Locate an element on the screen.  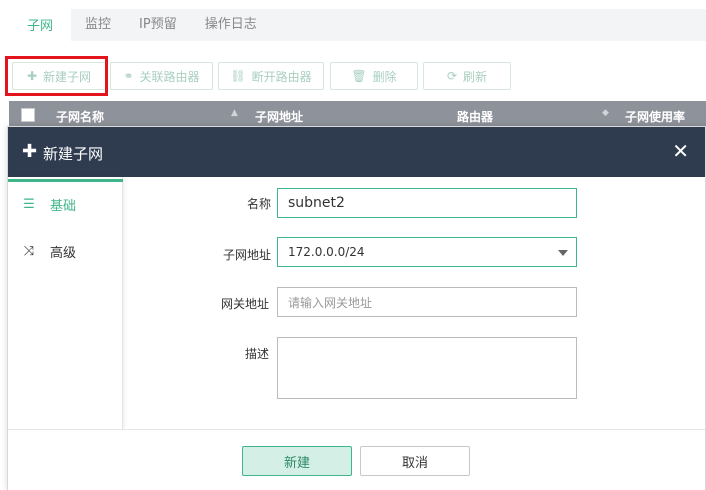
select-all-checkbox is located at coordinates (28, 115).